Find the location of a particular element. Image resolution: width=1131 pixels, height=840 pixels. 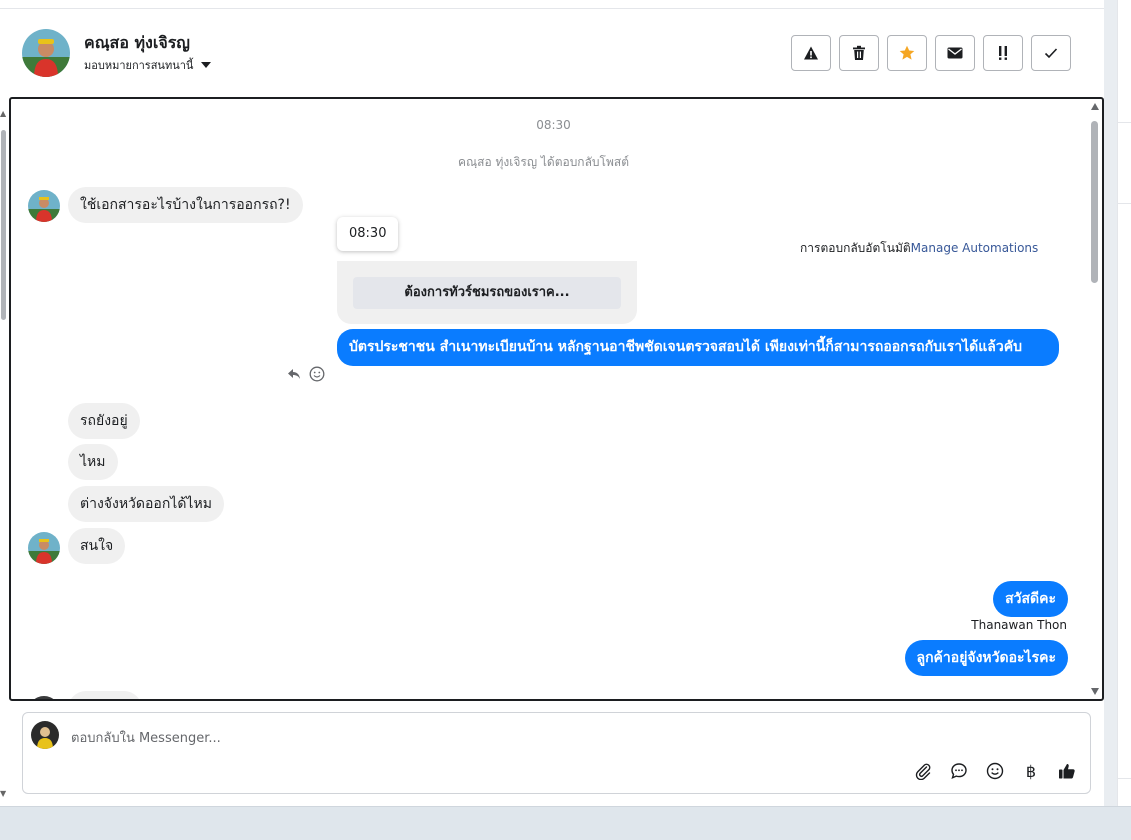

automation-label: การตอบกลับอัตโนมัติManage Automations is located at coordinates (919, 248).